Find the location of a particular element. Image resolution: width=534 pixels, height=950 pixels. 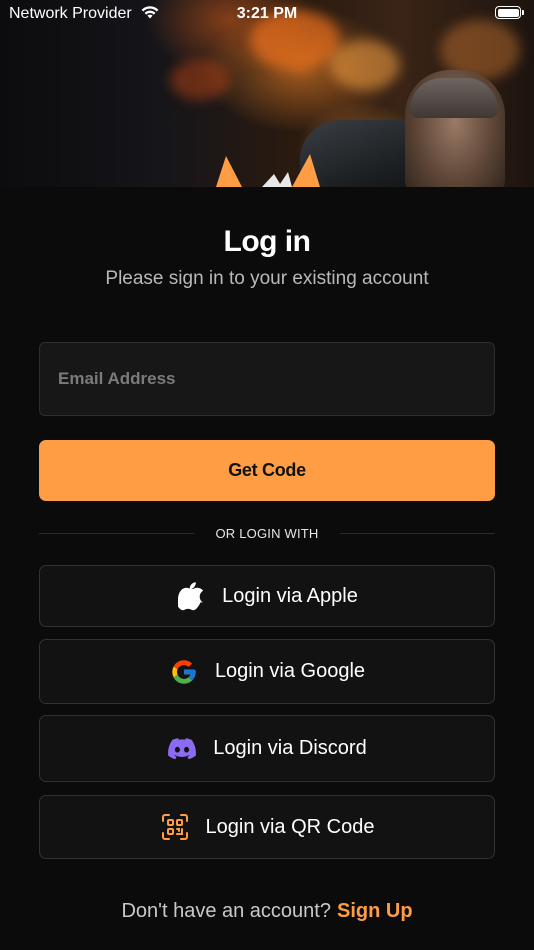

battery-icon is located at coordinates (508, 12).